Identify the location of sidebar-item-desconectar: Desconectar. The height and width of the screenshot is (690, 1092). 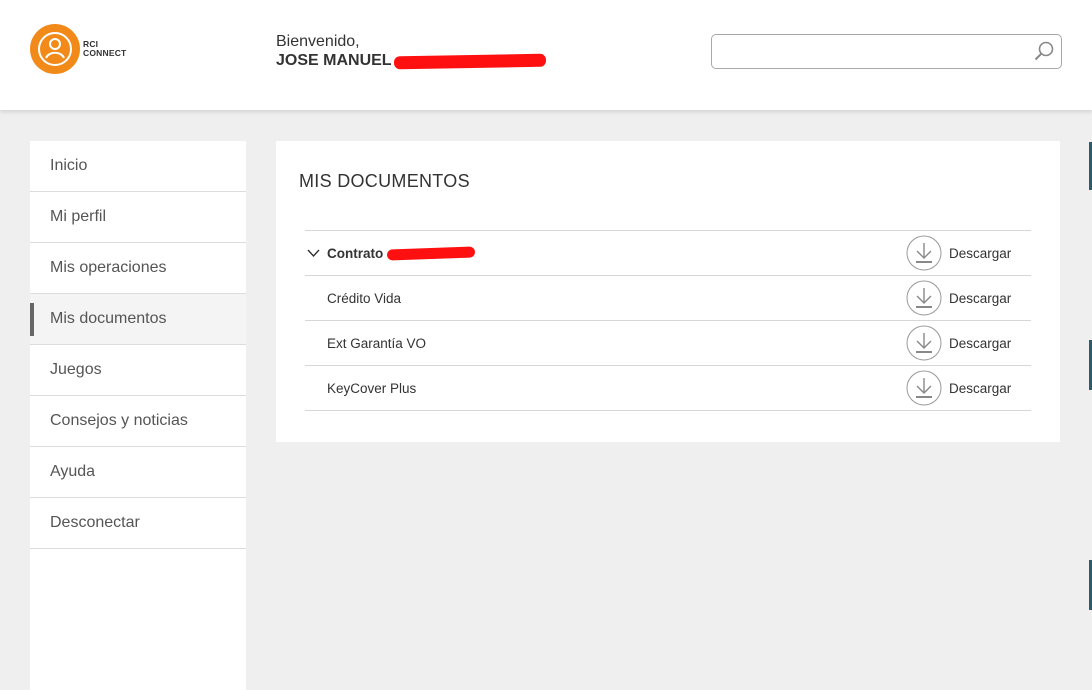
(138, 523).